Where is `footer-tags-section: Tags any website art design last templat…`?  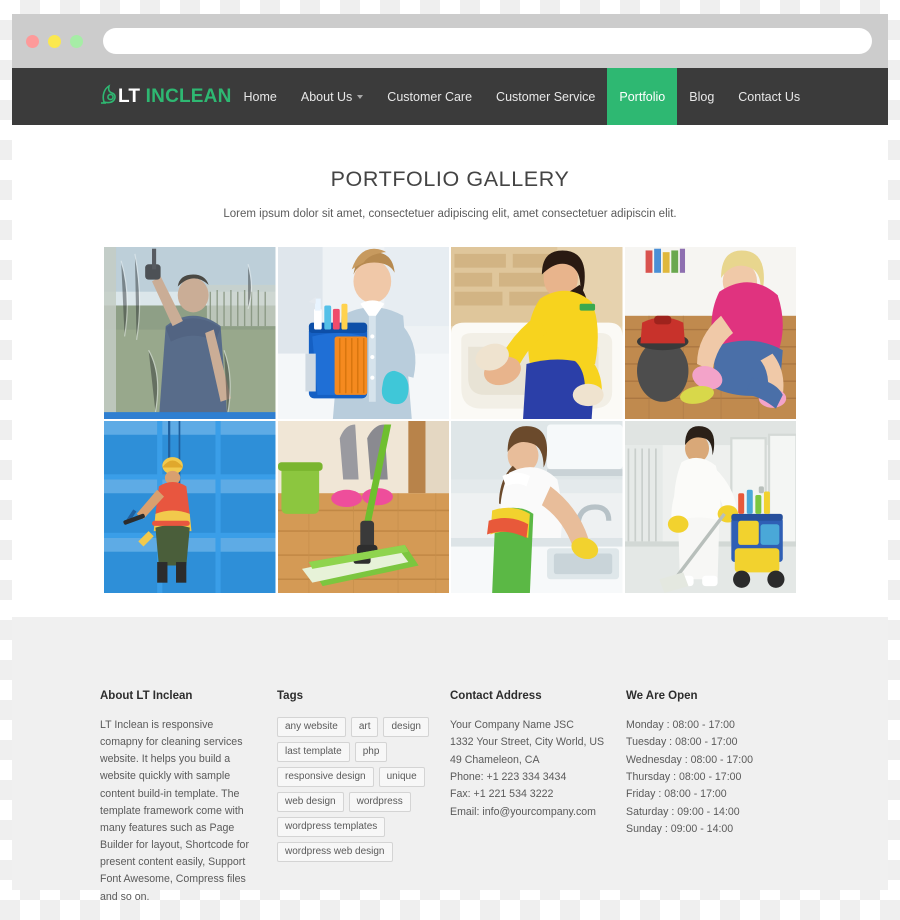 footer-tags-section: Tags any website art design last templat… is located at coordinates (363, 798).